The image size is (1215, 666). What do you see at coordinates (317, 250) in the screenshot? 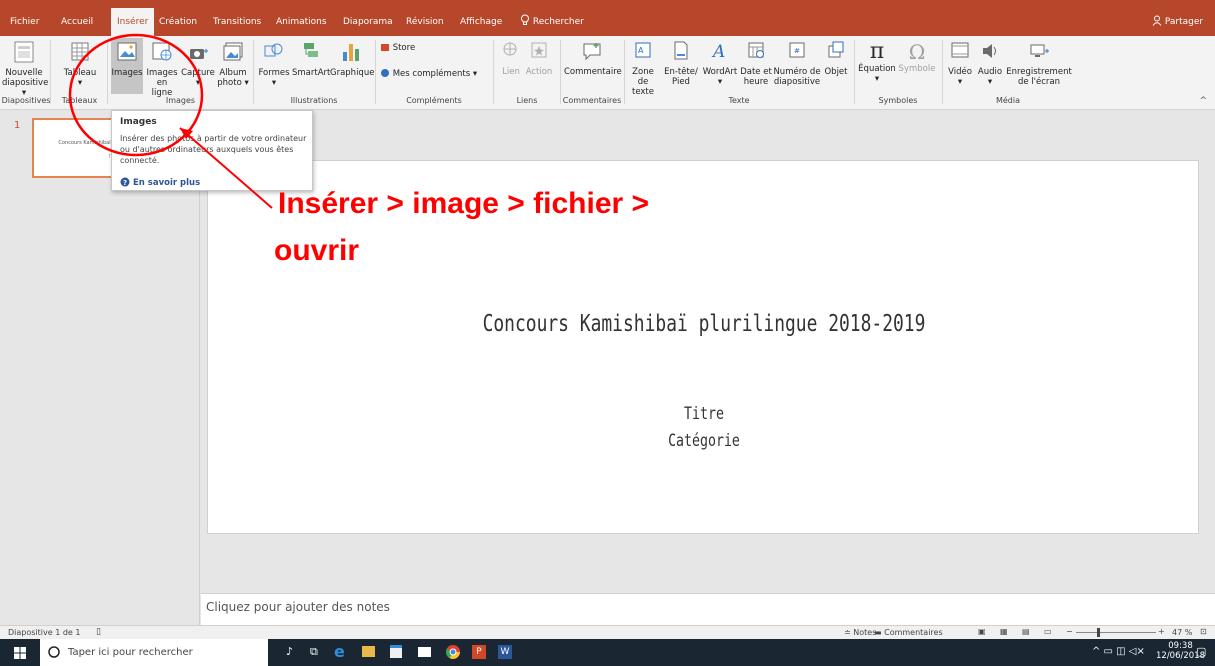
I see `annotation-line-2: ouvrir` at bounding box center [317, 250].